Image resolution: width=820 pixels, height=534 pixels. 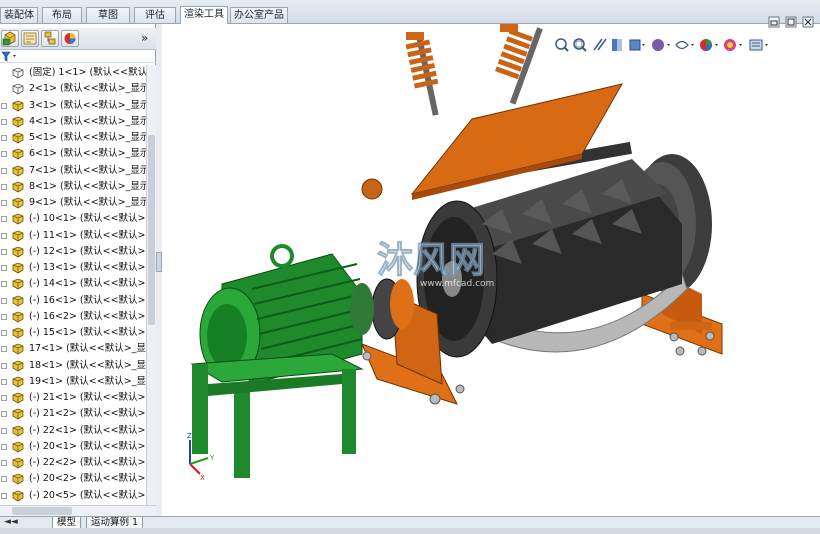 I want to click on tree-item: (-) 22<1> (默认<<默认>, so click(x=73, y=431).